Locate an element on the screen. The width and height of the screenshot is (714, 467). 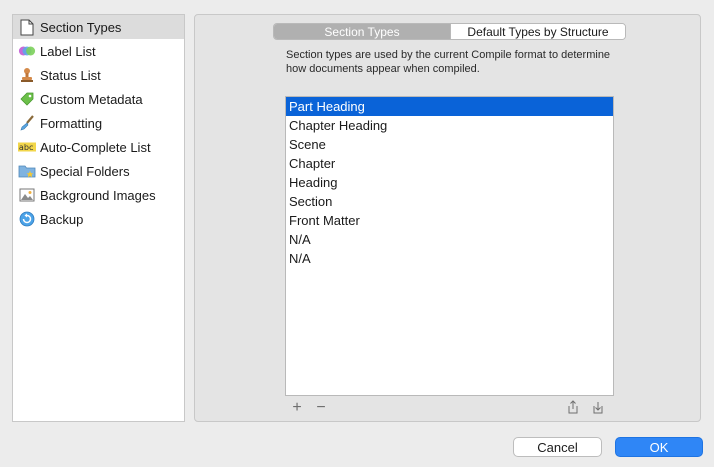
share-icon is located at coordinates (573, 408).